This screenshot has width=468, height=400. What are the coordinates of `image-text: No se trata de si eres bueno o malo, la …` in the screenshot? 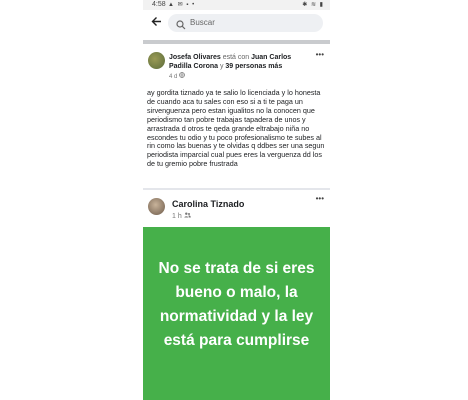 It's located at (236, 304).